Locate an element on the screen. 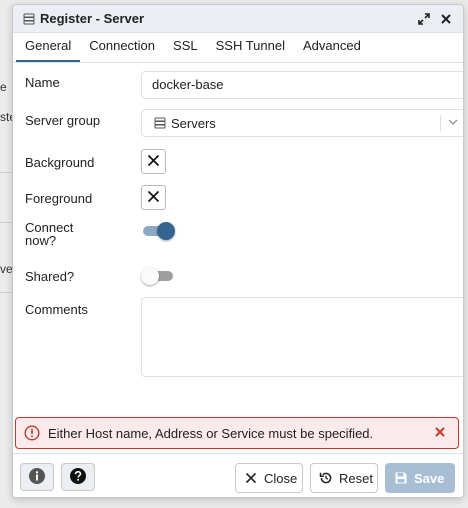  error-circle-icon is located at coordinates (32, 433).